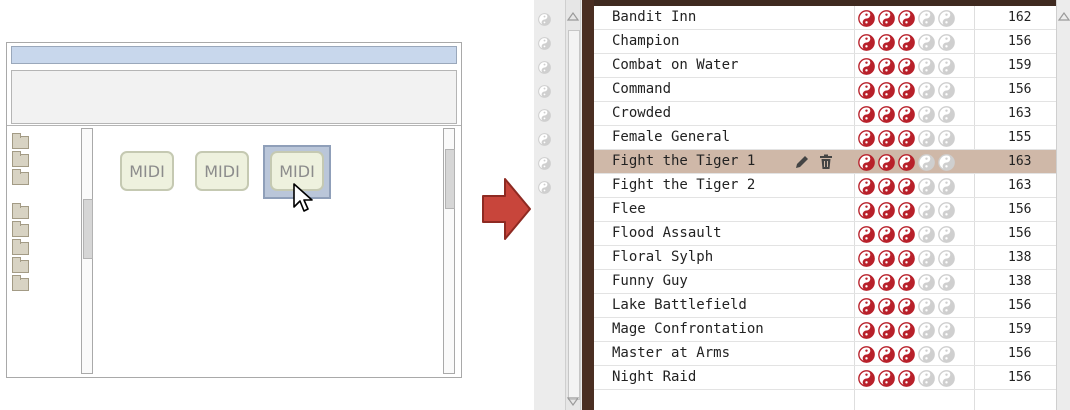 The height and width of the screenshot is (410, 1070). What do you see at coordinates (825, 138) in the screenshot?
I see `song-row: Female General 155` at bounding box center [825, 138].